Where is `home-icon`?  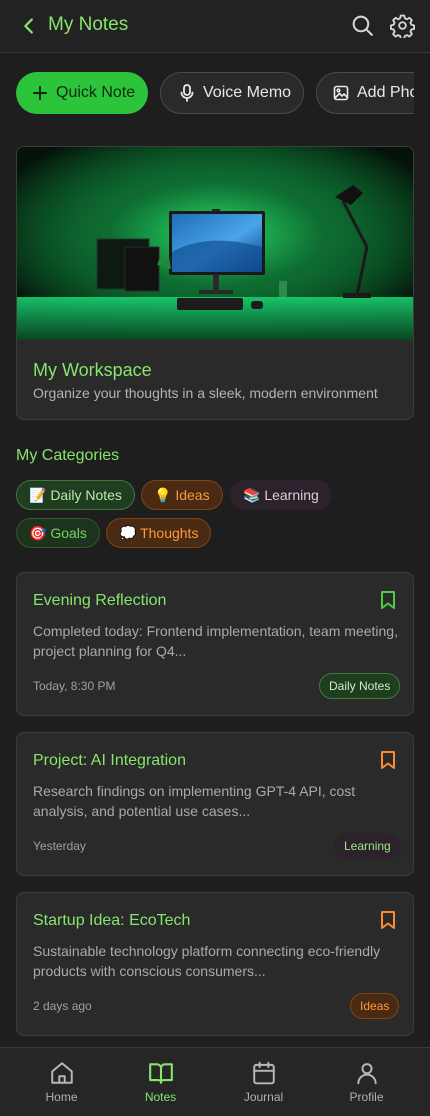 home-icon is located at coordinates (62, 1073).